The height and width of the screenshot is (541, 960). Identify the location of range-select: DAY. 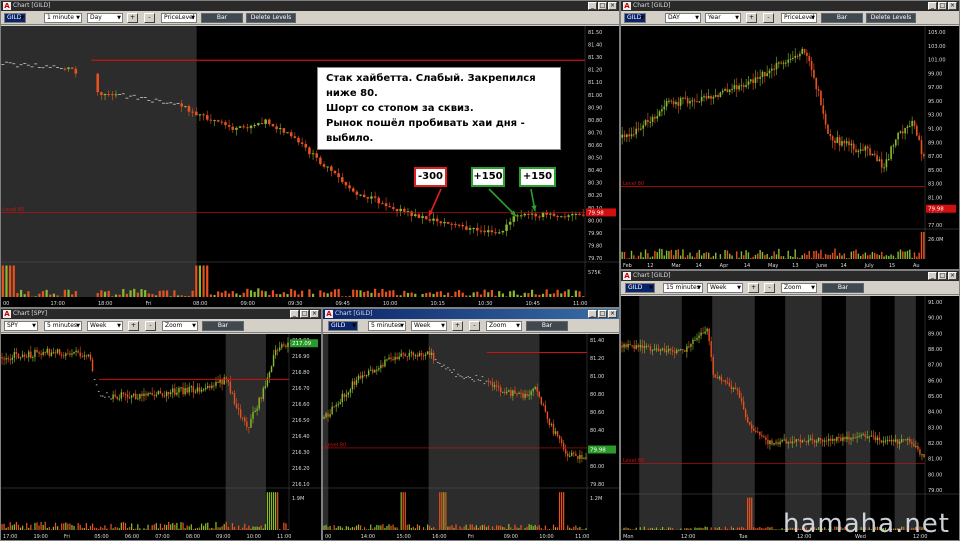
(683, 18).